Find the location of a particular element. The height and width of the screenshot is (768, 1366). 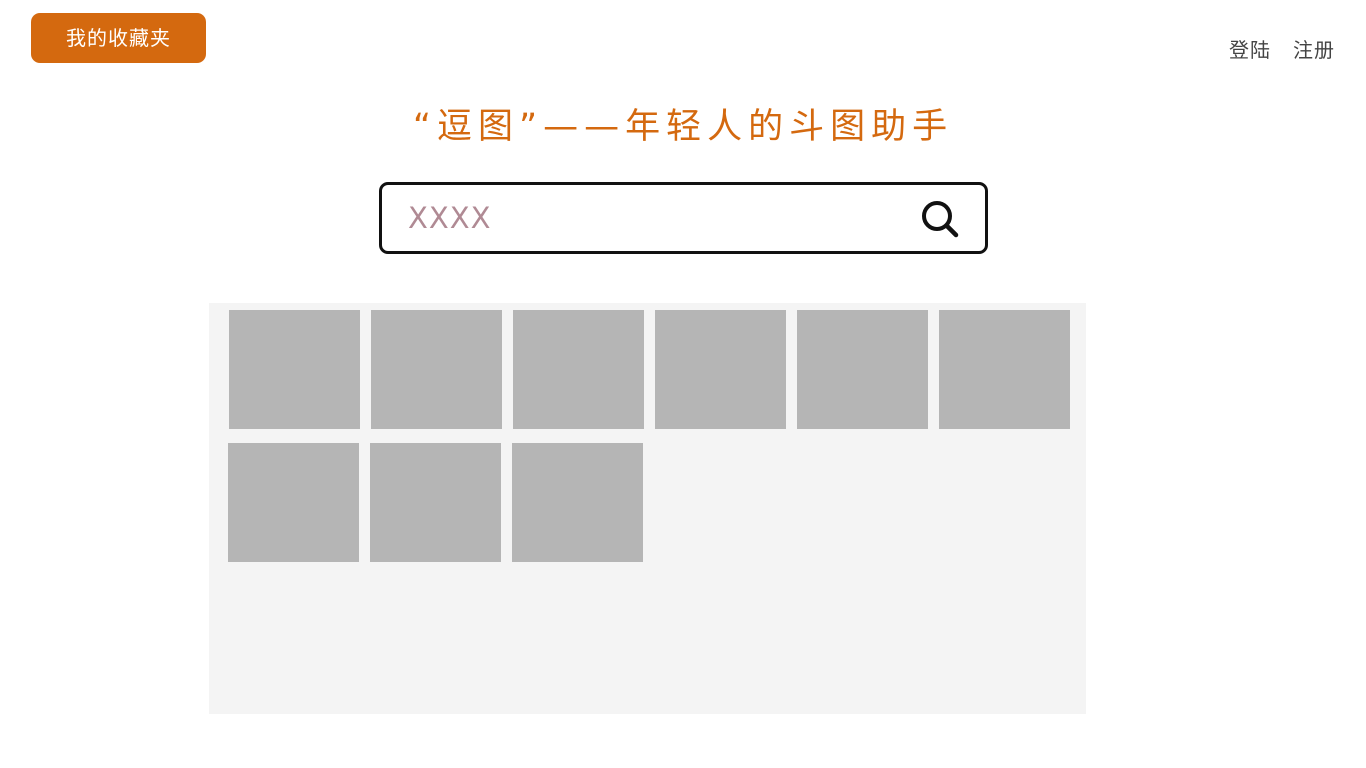

login-link: 登陆 is located at coordinates (1250, 48).